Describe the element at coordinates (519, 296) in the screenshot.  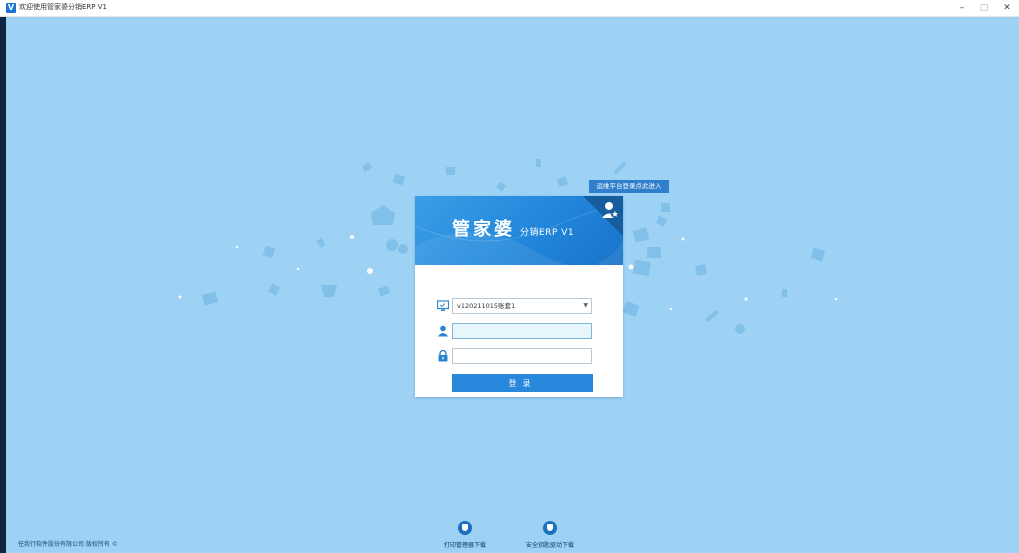
I see `login-card: 管家婆 分销ERP V1 v120211015账套1 ▼ 登录` at that location.